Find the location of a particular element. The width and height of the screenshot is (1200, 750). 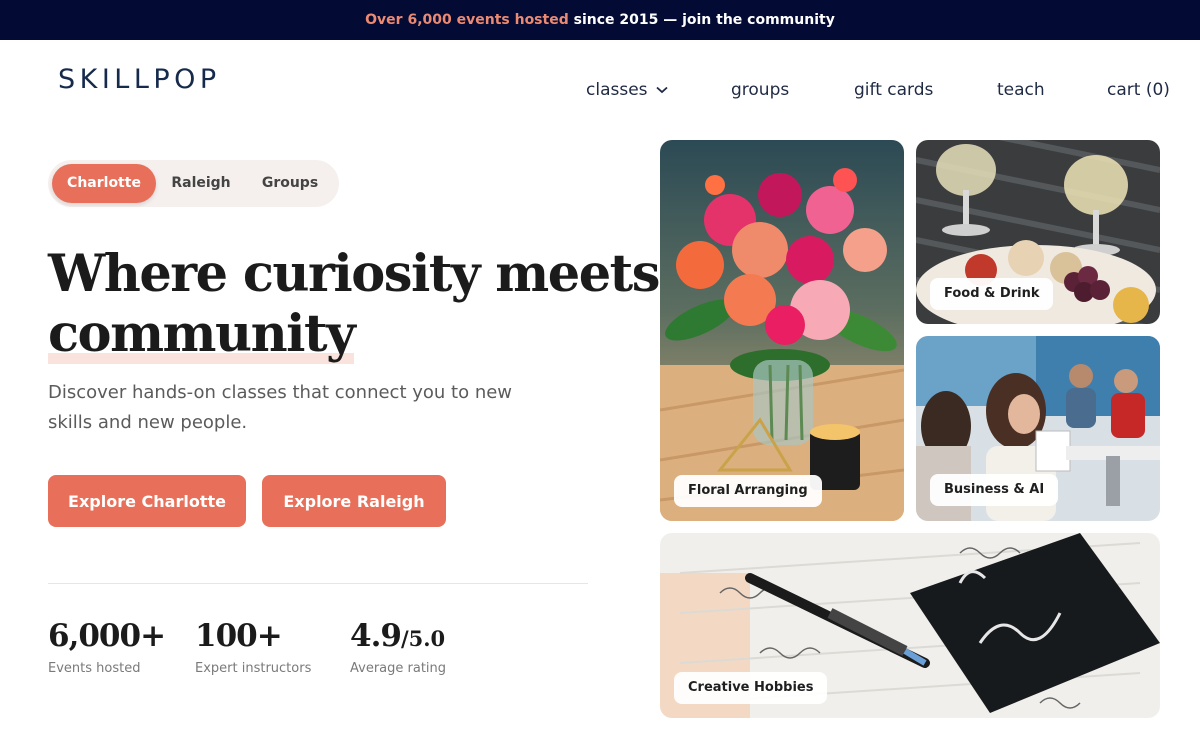

explore-charlotte-button: Explore Charlotte is located at coordinates (147, 501).